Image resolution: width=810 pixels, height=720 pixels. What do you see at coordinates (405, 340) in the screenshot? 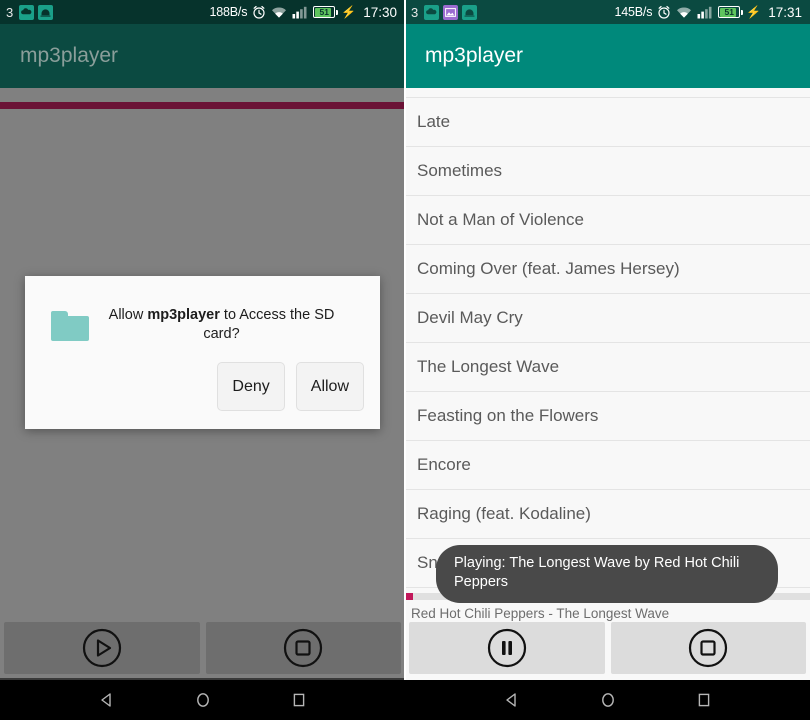
I see `pane-divider` at bounding box center [405, 340].